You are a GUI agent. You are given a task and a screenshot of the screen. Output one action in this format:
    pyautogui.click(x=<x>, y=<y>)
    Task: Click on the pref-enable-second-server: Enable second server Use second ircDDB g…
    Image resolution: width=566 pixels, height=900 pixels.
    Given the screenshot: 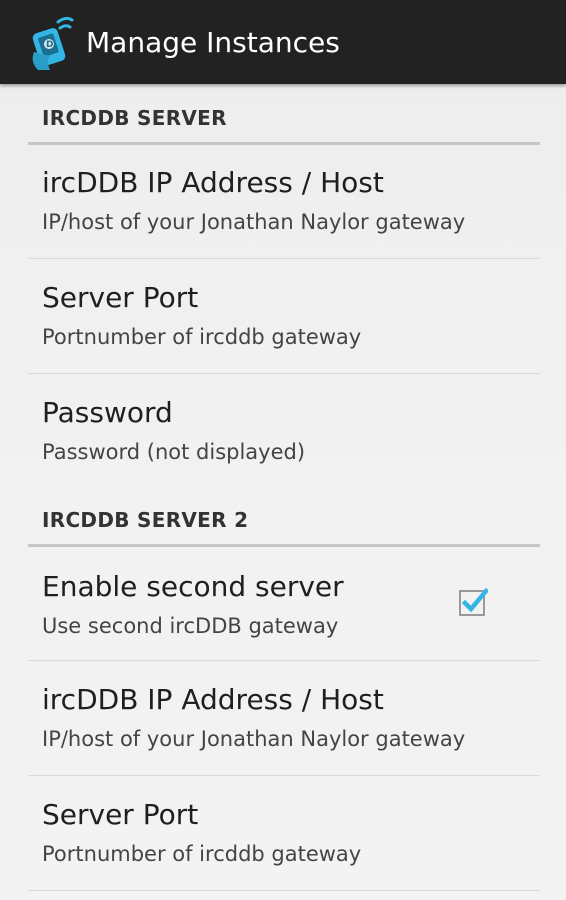 What is the action you would take?
    pyautogui.click(x=284, y=603)
    